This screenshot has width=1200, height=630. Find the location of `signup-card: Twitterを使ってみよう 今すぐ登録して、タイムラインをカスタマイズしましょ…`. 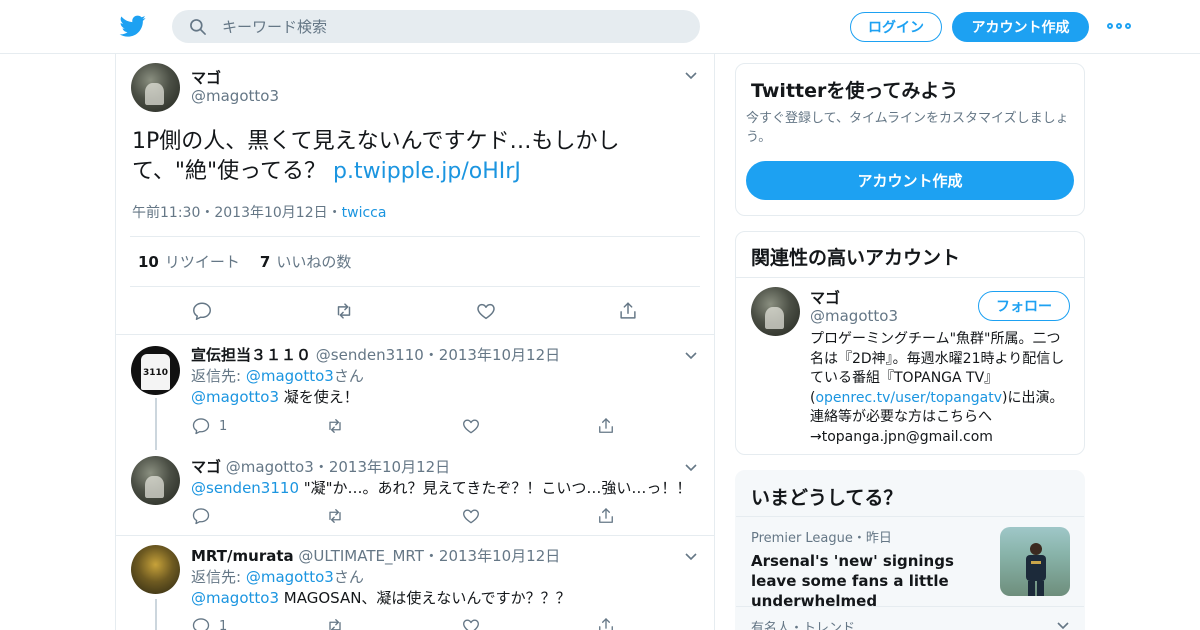

signup-card: Twitterを使ってみよう 今すぐ登録して、タイムラインをカスタマイズしましょ… is located at coordinates (910, 139).